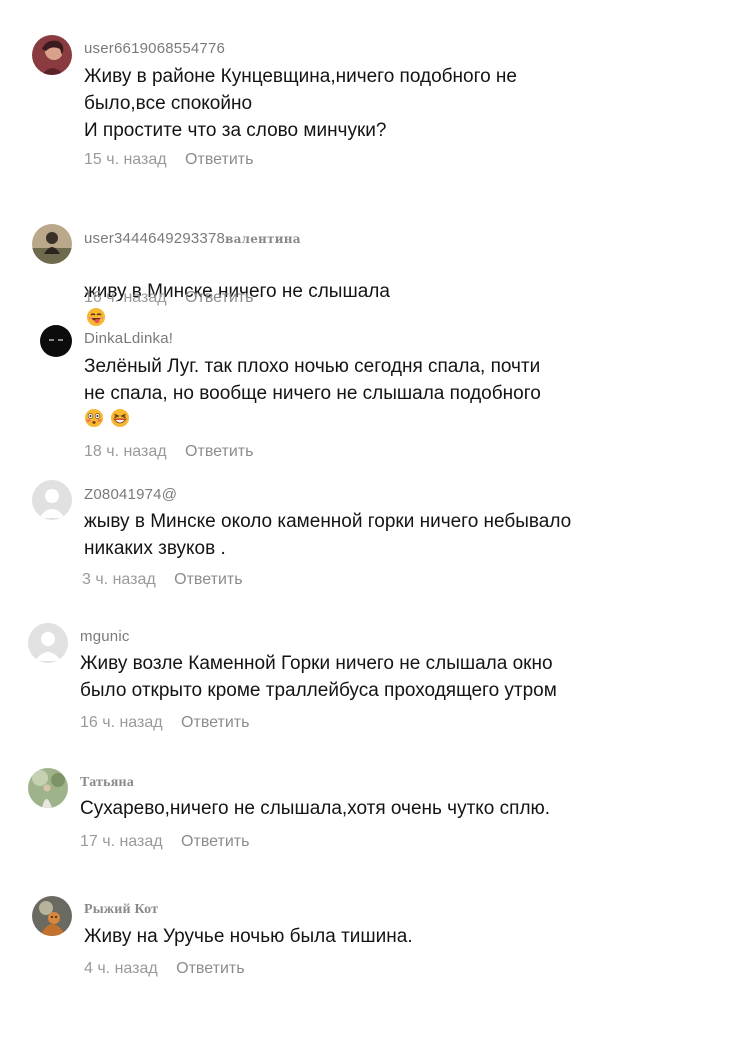 The height and width of the screenshot is (1037, 732). Describe the element at coordinates (168, 452) in the screenshot. I see `comment-meta: 18 ч. назад Ответить` at that location.